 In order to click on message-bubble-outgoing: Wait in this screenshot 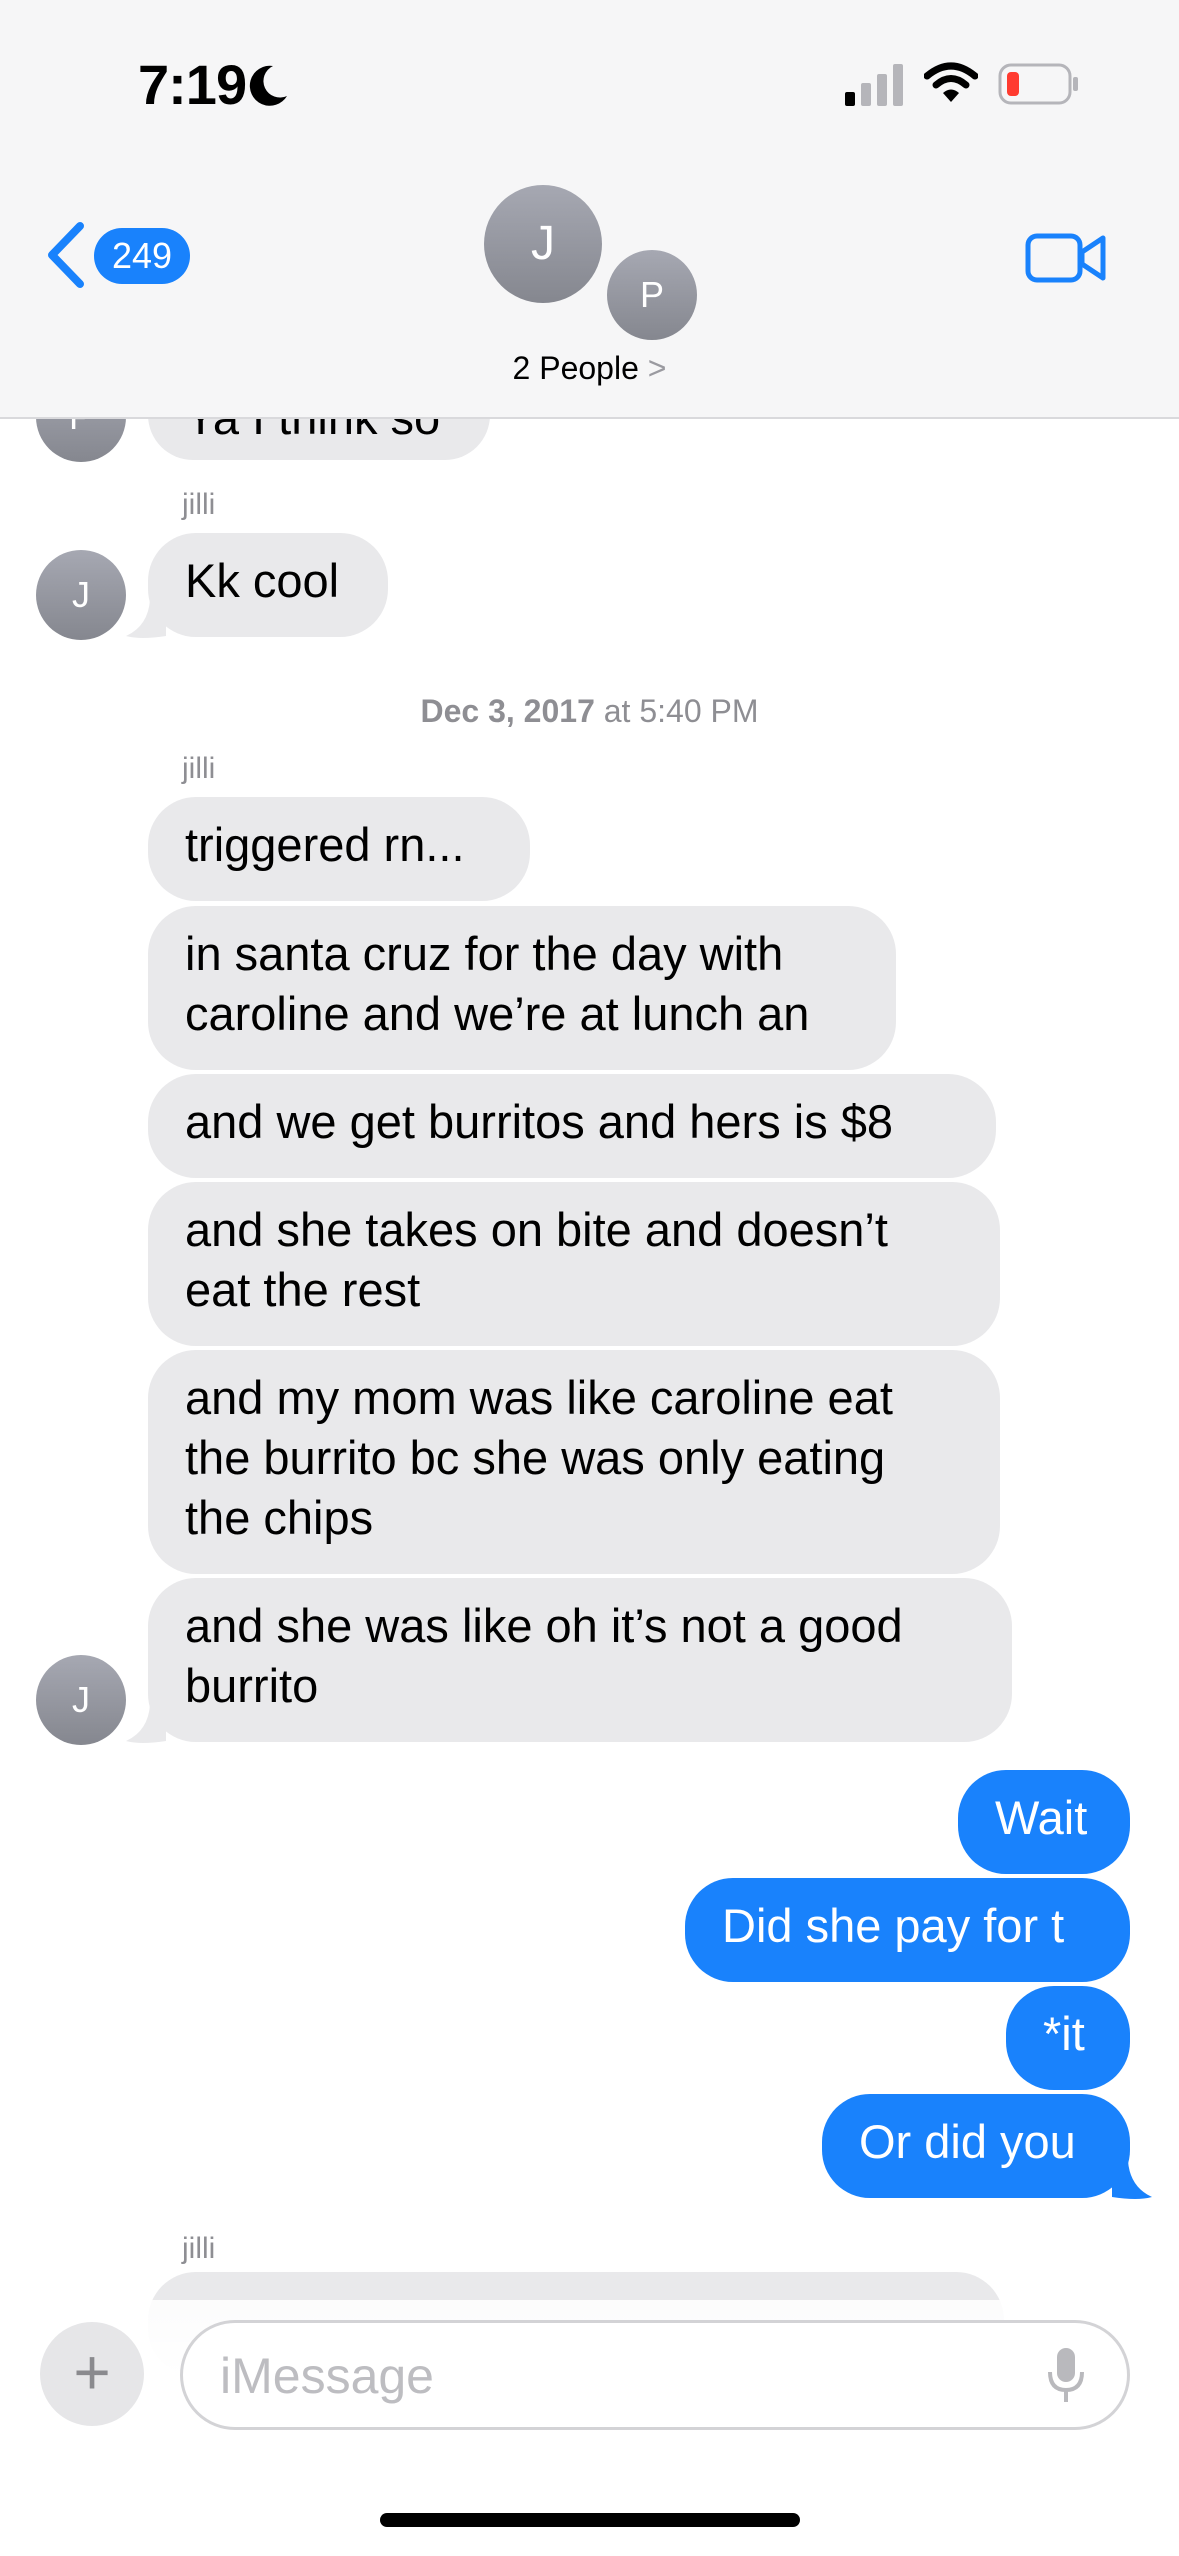, I will do `click(1044, 1822)`.